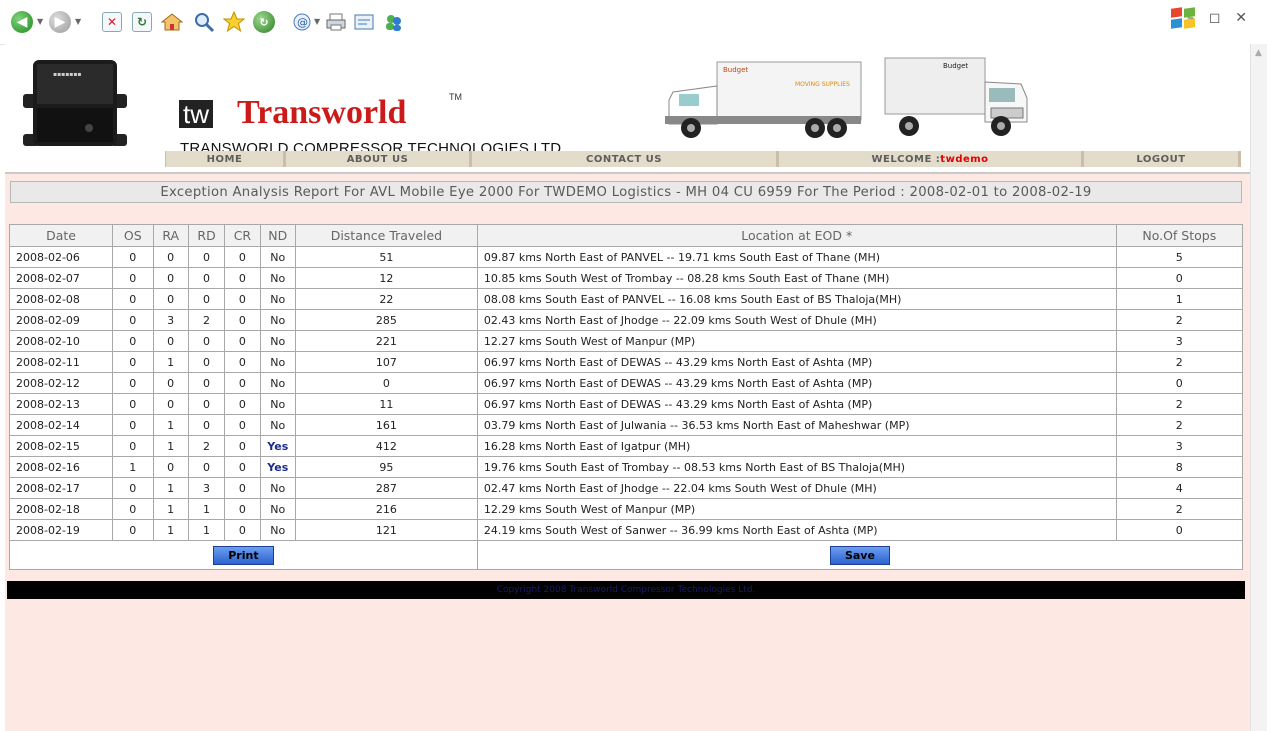  Describe the element at coordinates (322, 112) in the screenshot. I see `brand-name: Transworld` at that location.